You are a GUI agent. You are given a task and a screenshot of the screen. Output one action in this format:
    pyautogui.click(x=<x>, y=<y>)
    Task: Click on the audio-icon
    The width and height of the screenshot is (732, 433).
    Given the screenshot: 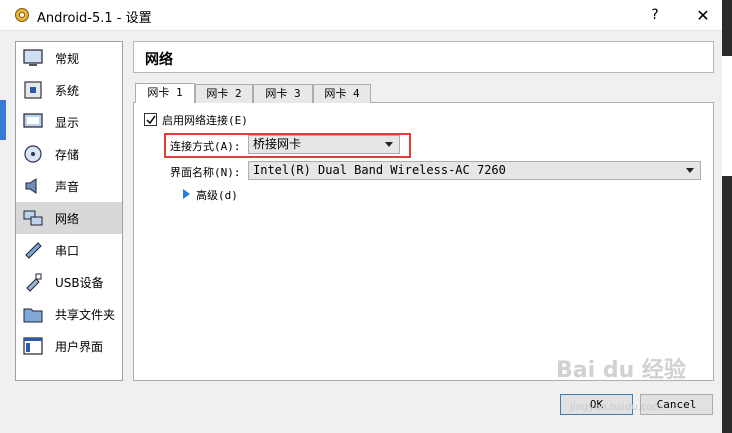 What is the action you would take?
    pyautogui.click(x=31, y=186)
    